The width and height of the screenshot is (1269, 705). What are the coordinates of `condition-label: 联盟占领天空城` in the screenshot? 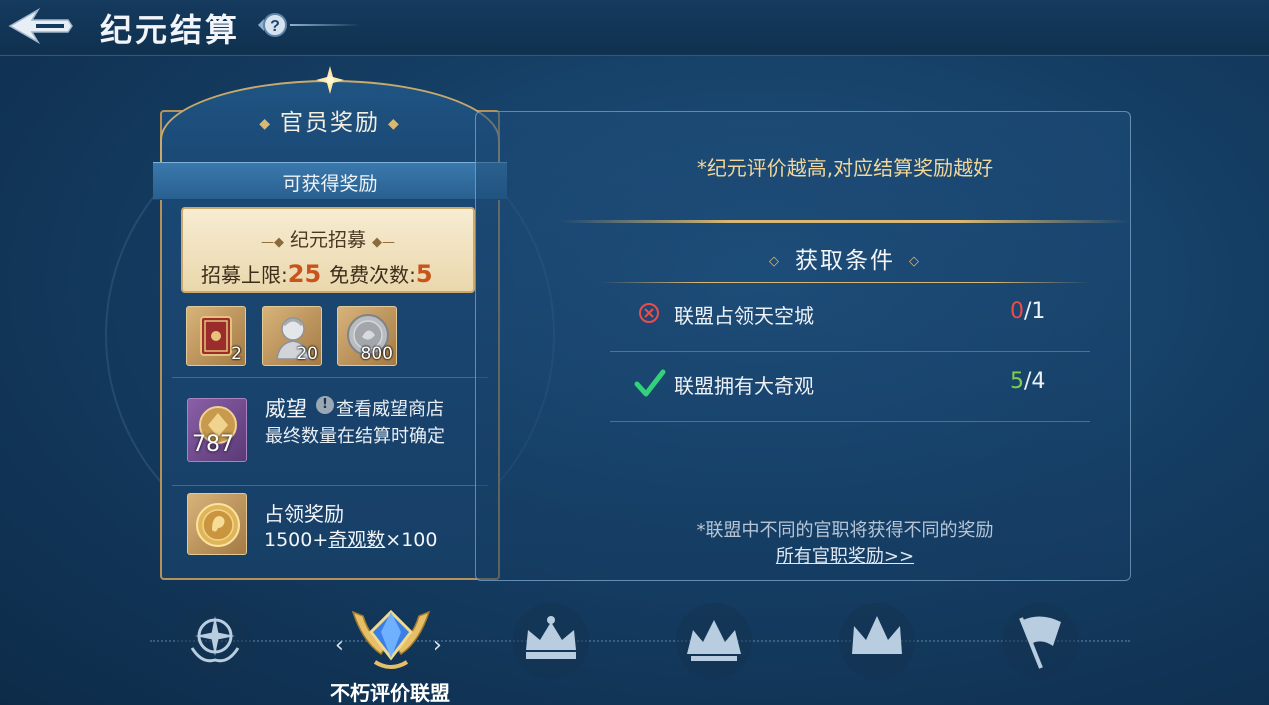 It's located at (744, 316).